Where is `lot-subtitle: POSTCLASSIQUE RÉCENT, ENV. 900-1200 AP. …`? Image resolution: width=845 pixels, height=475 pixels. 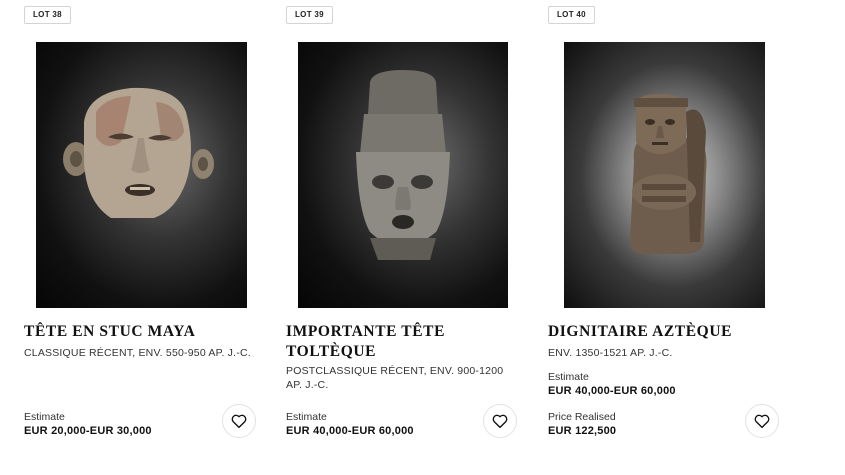
lot-subtitle: POSTCLASSIQUE RÉCENT, ENV. 900-1200 AP. … is located at coordinates (395, 378).